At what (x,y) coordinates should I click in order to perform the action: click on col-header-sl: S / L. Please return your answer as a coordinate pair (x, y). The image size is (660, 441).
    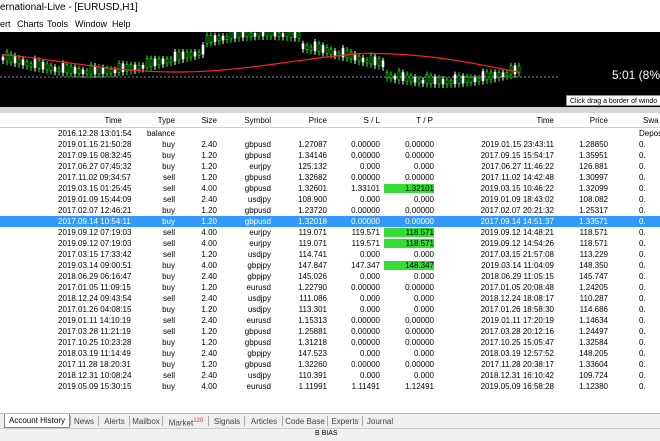
    Looking at the image, I should click on (360, 120).